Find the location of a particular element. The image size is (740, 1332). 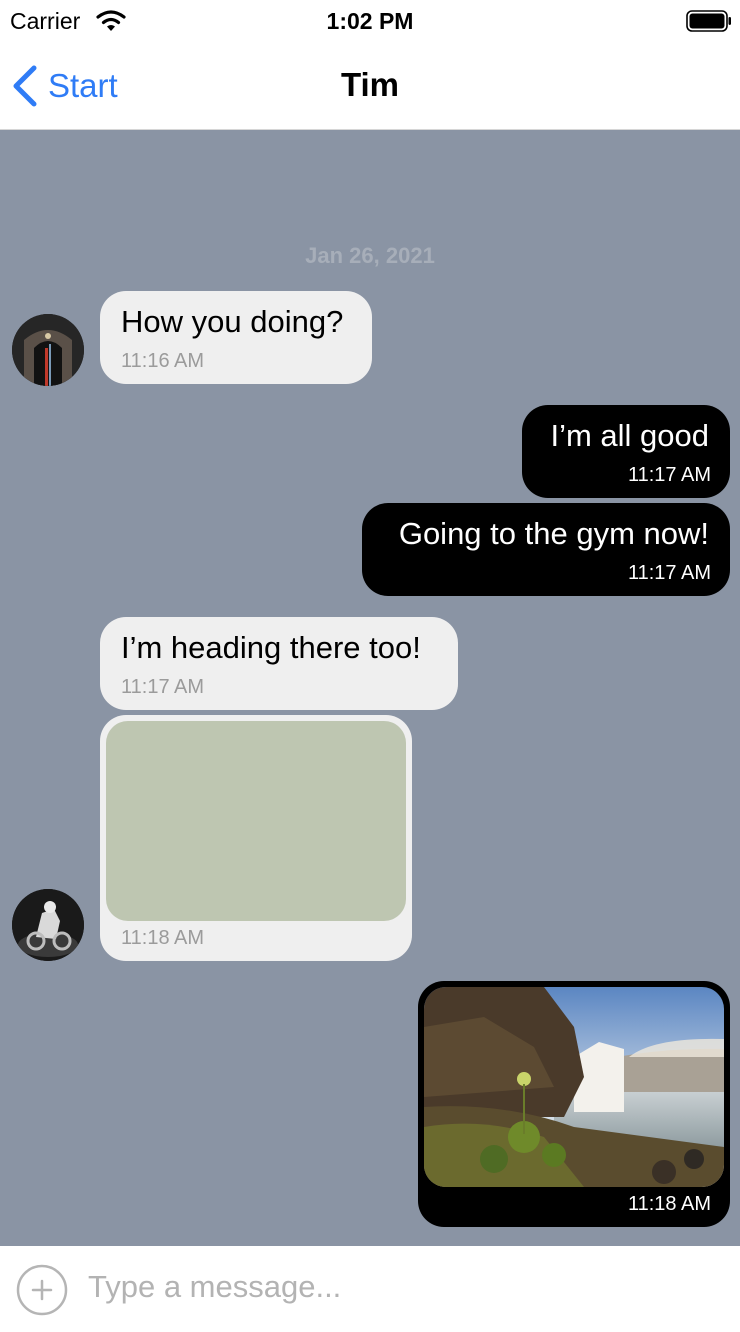

add-circle-icon is located at coordinates (42, 1290).